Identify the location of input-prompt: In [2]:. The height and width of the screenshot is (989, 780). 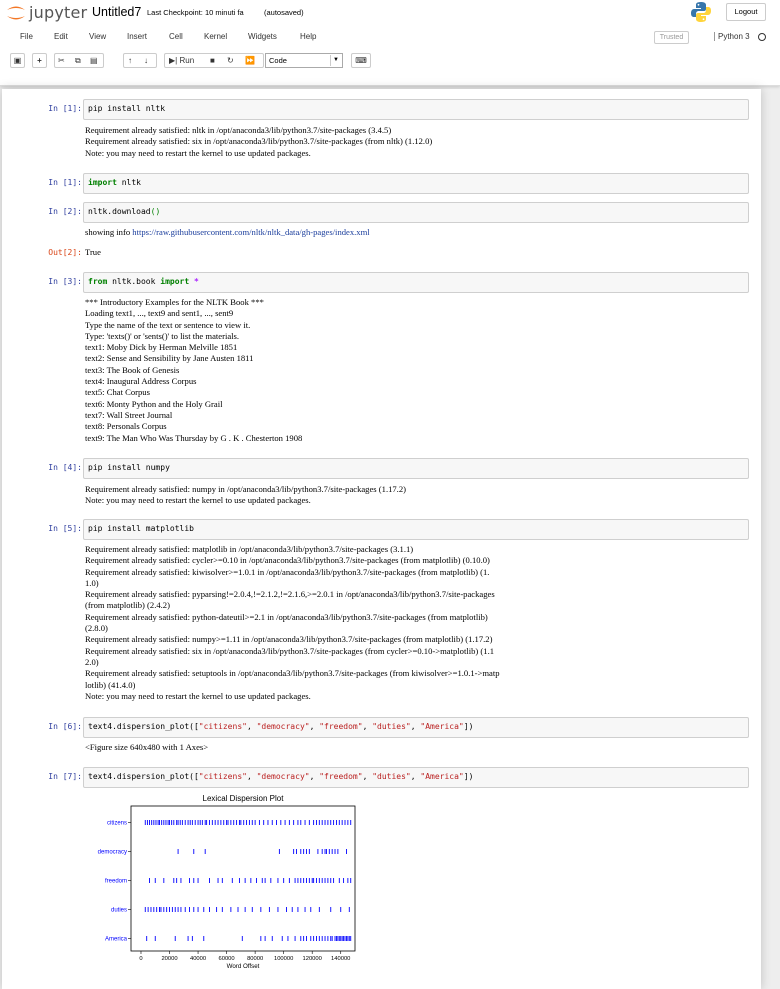
(65, 211).